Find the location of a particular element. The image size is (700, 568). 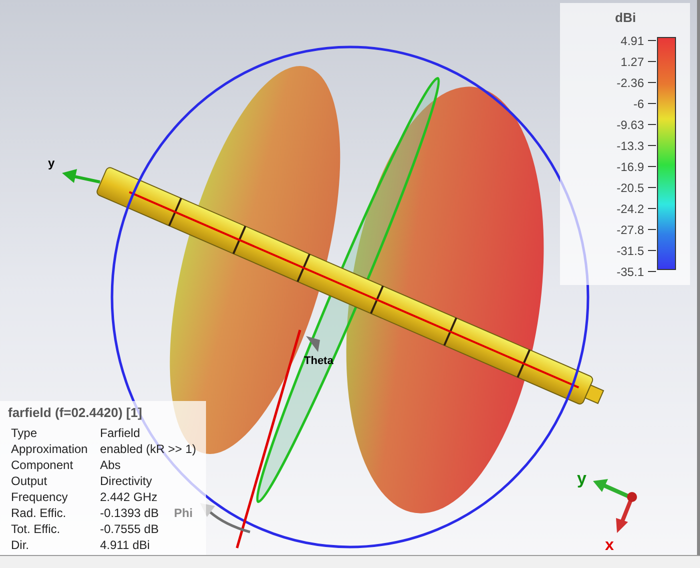

legend-tick-label: -31.5 is located at coordinates (630, 251).